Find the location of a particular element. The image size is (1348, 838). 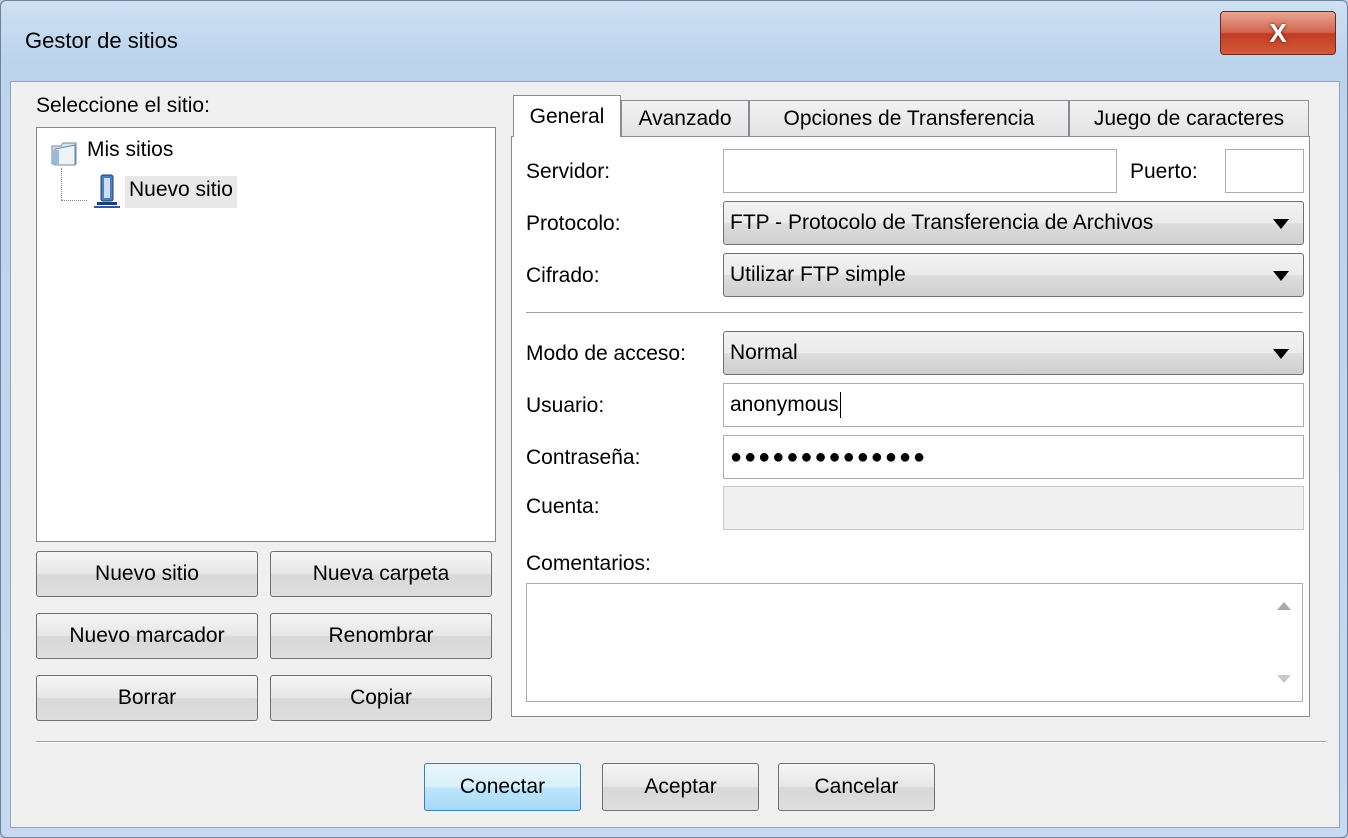

ok-button: Aceptar is located at coordinates (680, 787).